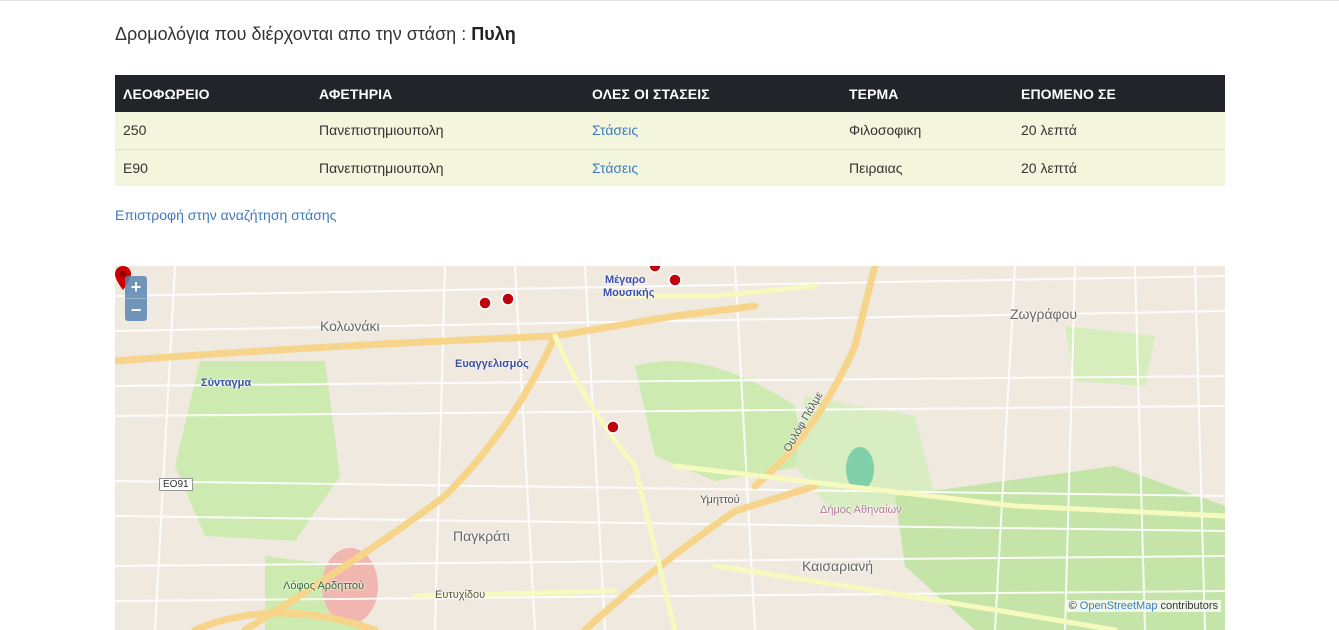 This screenshot has width=1339, height=630. What do you see at coordinates (874, 93) in the screenshot?
I see `col-header-end: ΤΕΡΜΑ` at bounding box center [874, 93].